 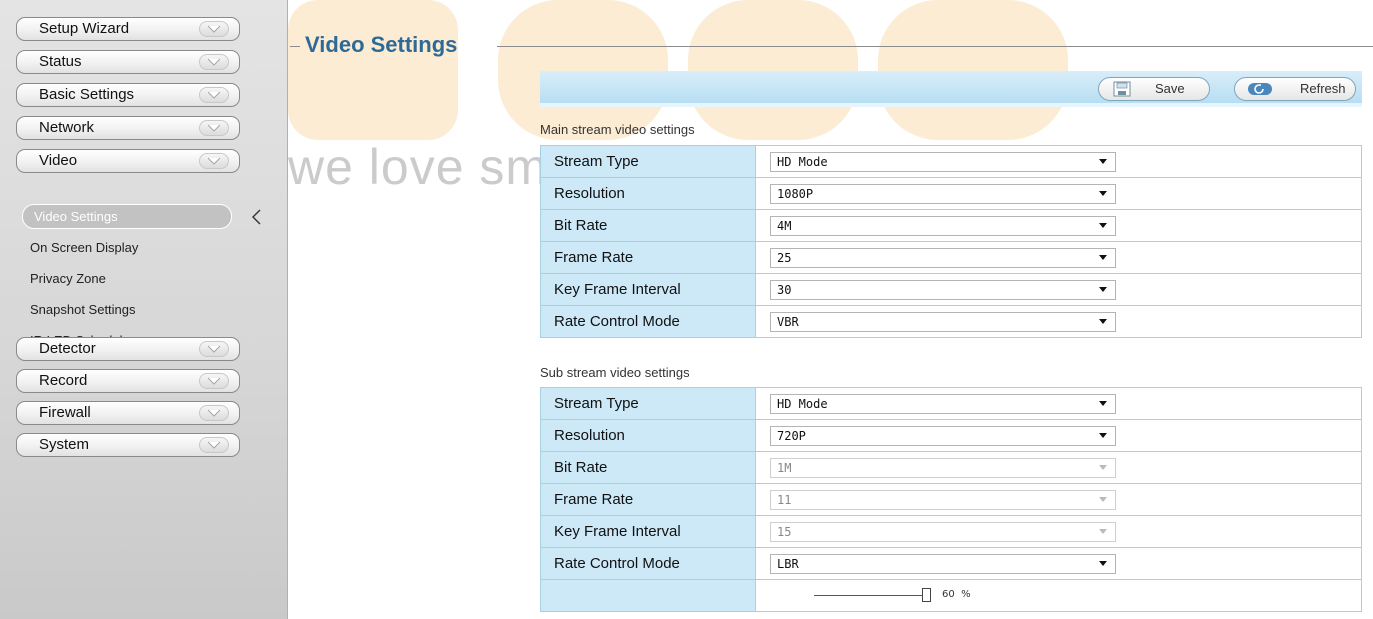 I want to click on sub-bit-rate-select: 1M, so click(x=943, y=468).